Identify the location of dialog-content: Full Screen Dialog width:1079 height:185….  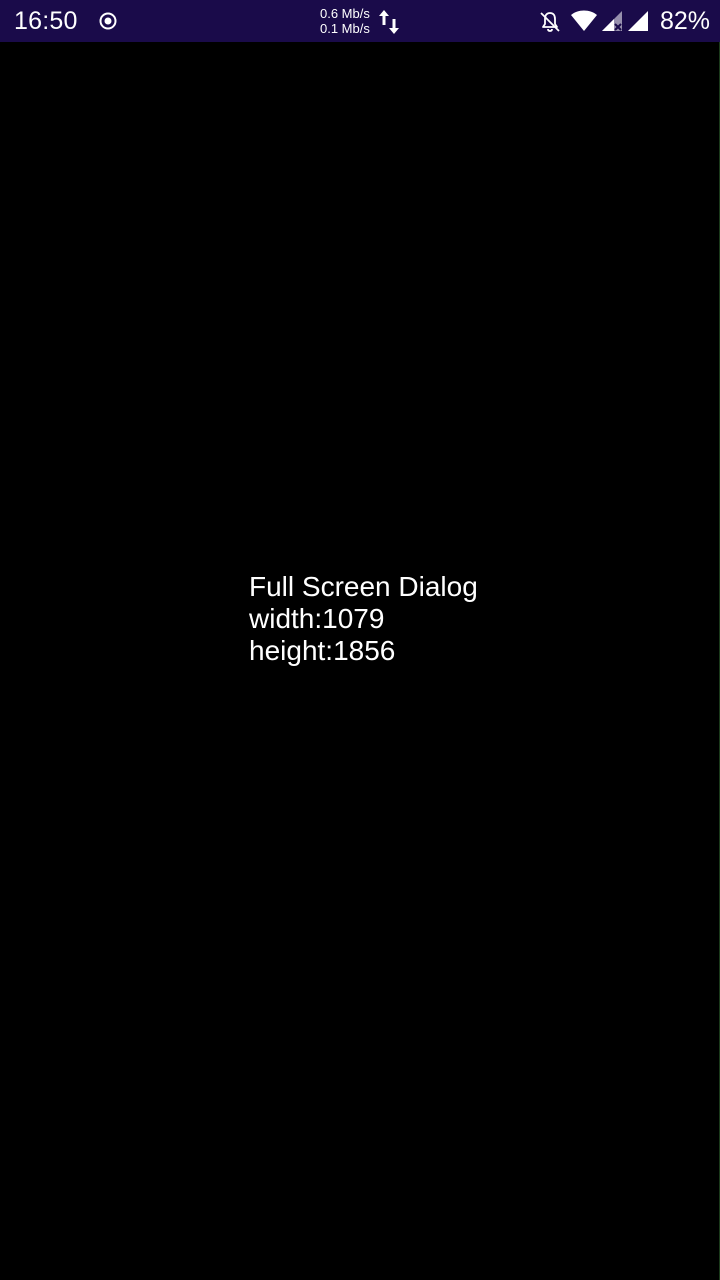
(363, 619).